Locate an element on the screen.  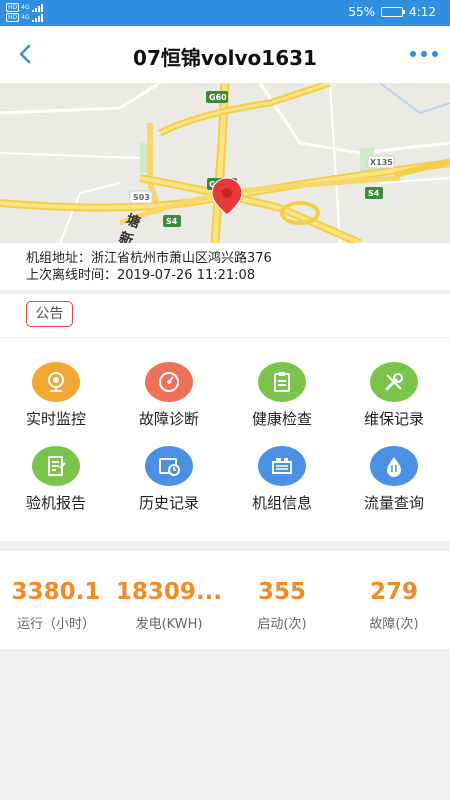
stat-faults: 279 故障(次) is located at coordinates (394, 605).